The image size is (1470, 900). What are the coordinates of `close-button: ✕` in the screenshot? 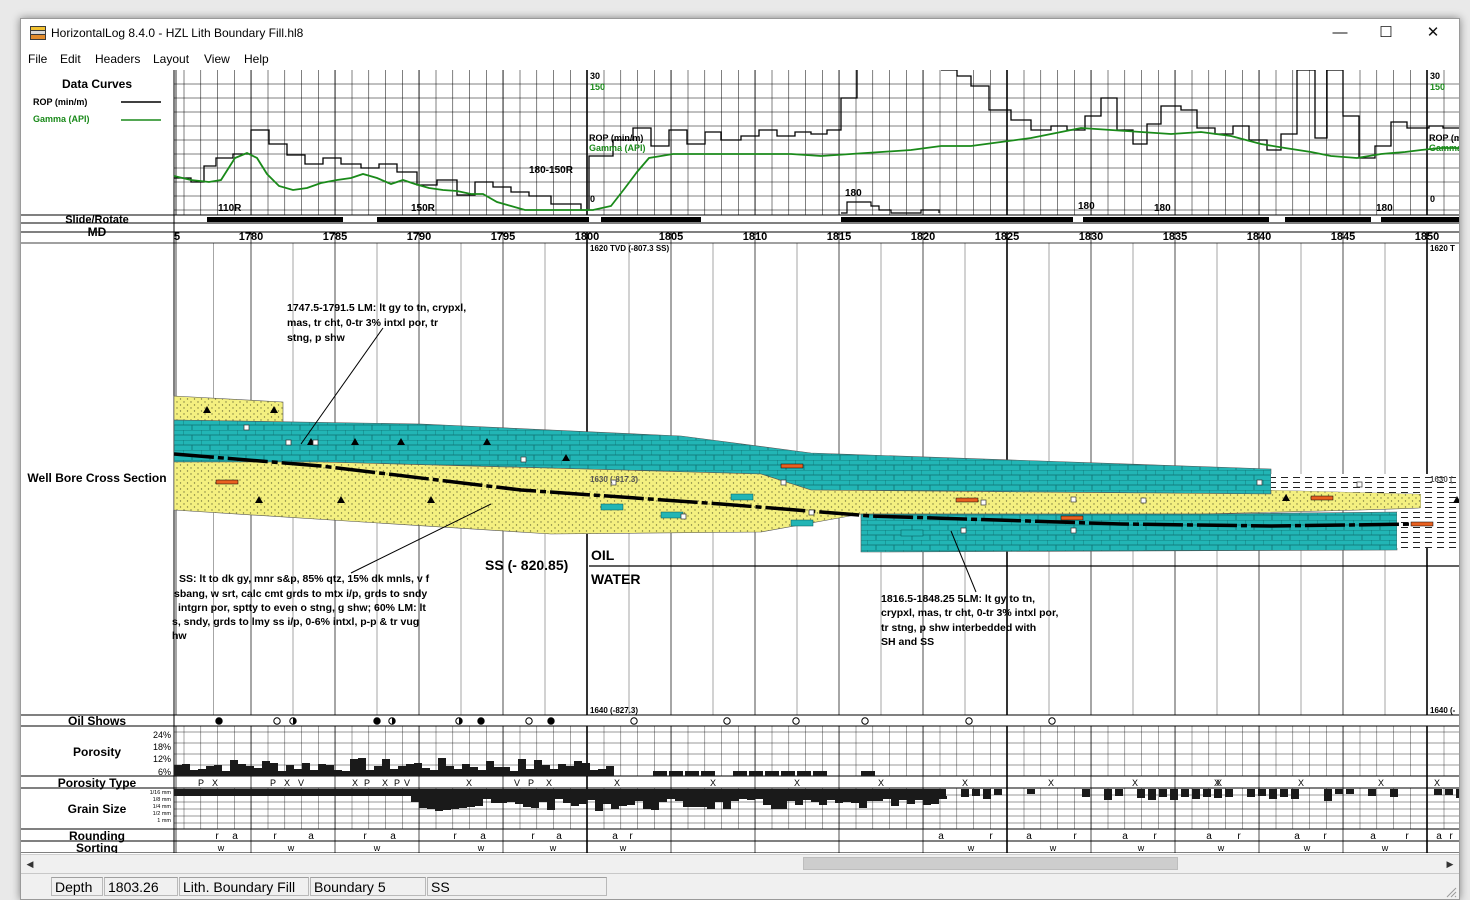 It's located at (1433, 33).